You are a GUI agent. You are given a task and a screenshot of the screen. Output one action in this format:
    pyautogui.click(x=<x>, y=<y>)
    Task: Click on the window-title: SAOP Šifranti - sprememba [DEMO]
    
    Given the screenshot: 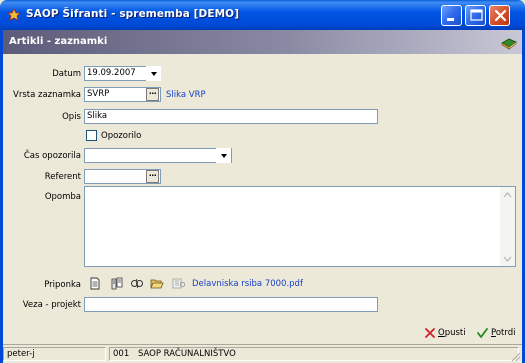 What is the action you would take?
    pyautogui.click(x=133, y=14)
    